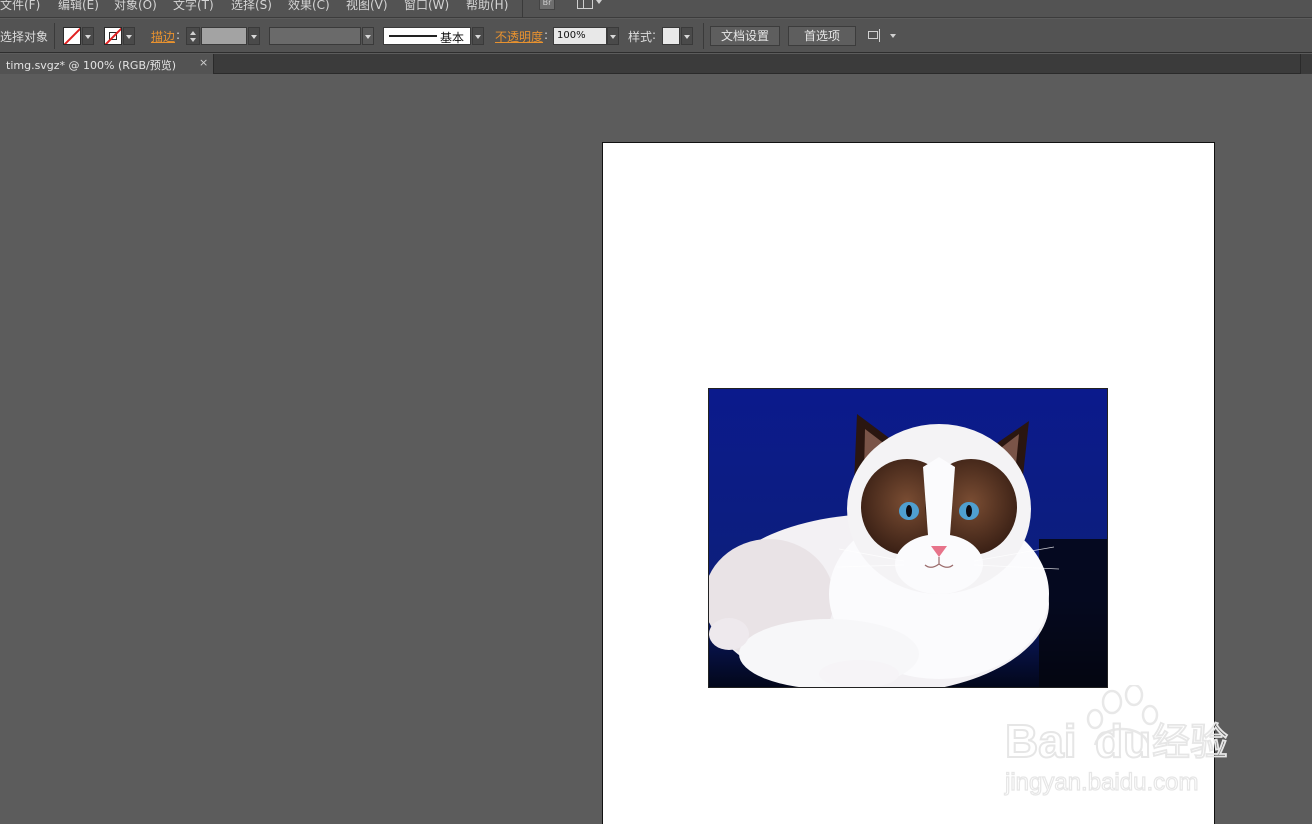  What do you see at coordinates (822, 36) in the screenshot?
I see `preferences-button: 首选项` at bounding box center [822, 36].